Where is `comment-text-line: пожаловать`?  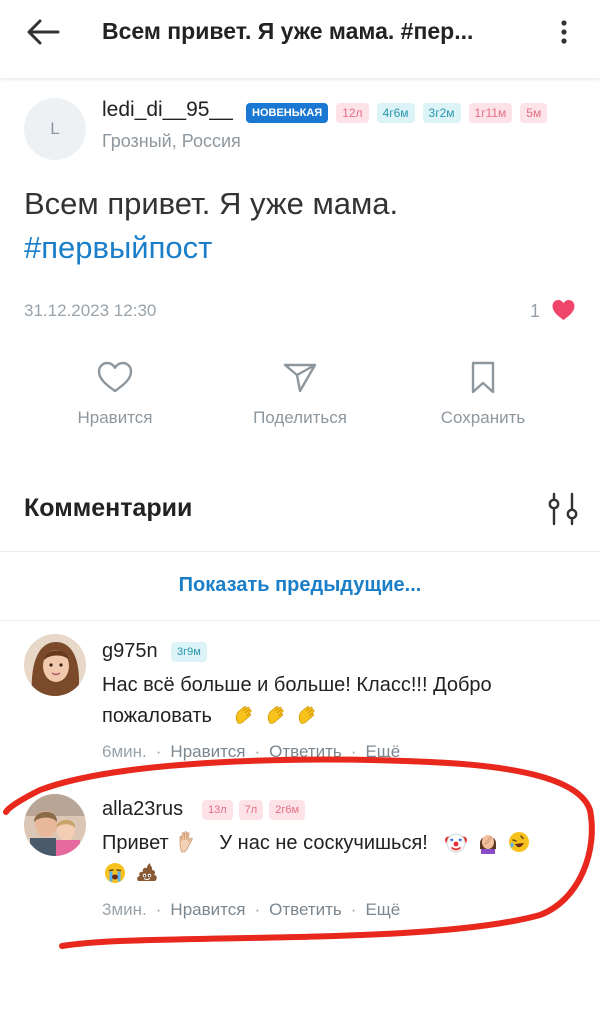 comment-text-line: пожаловать is located at coordinates (337, 716).